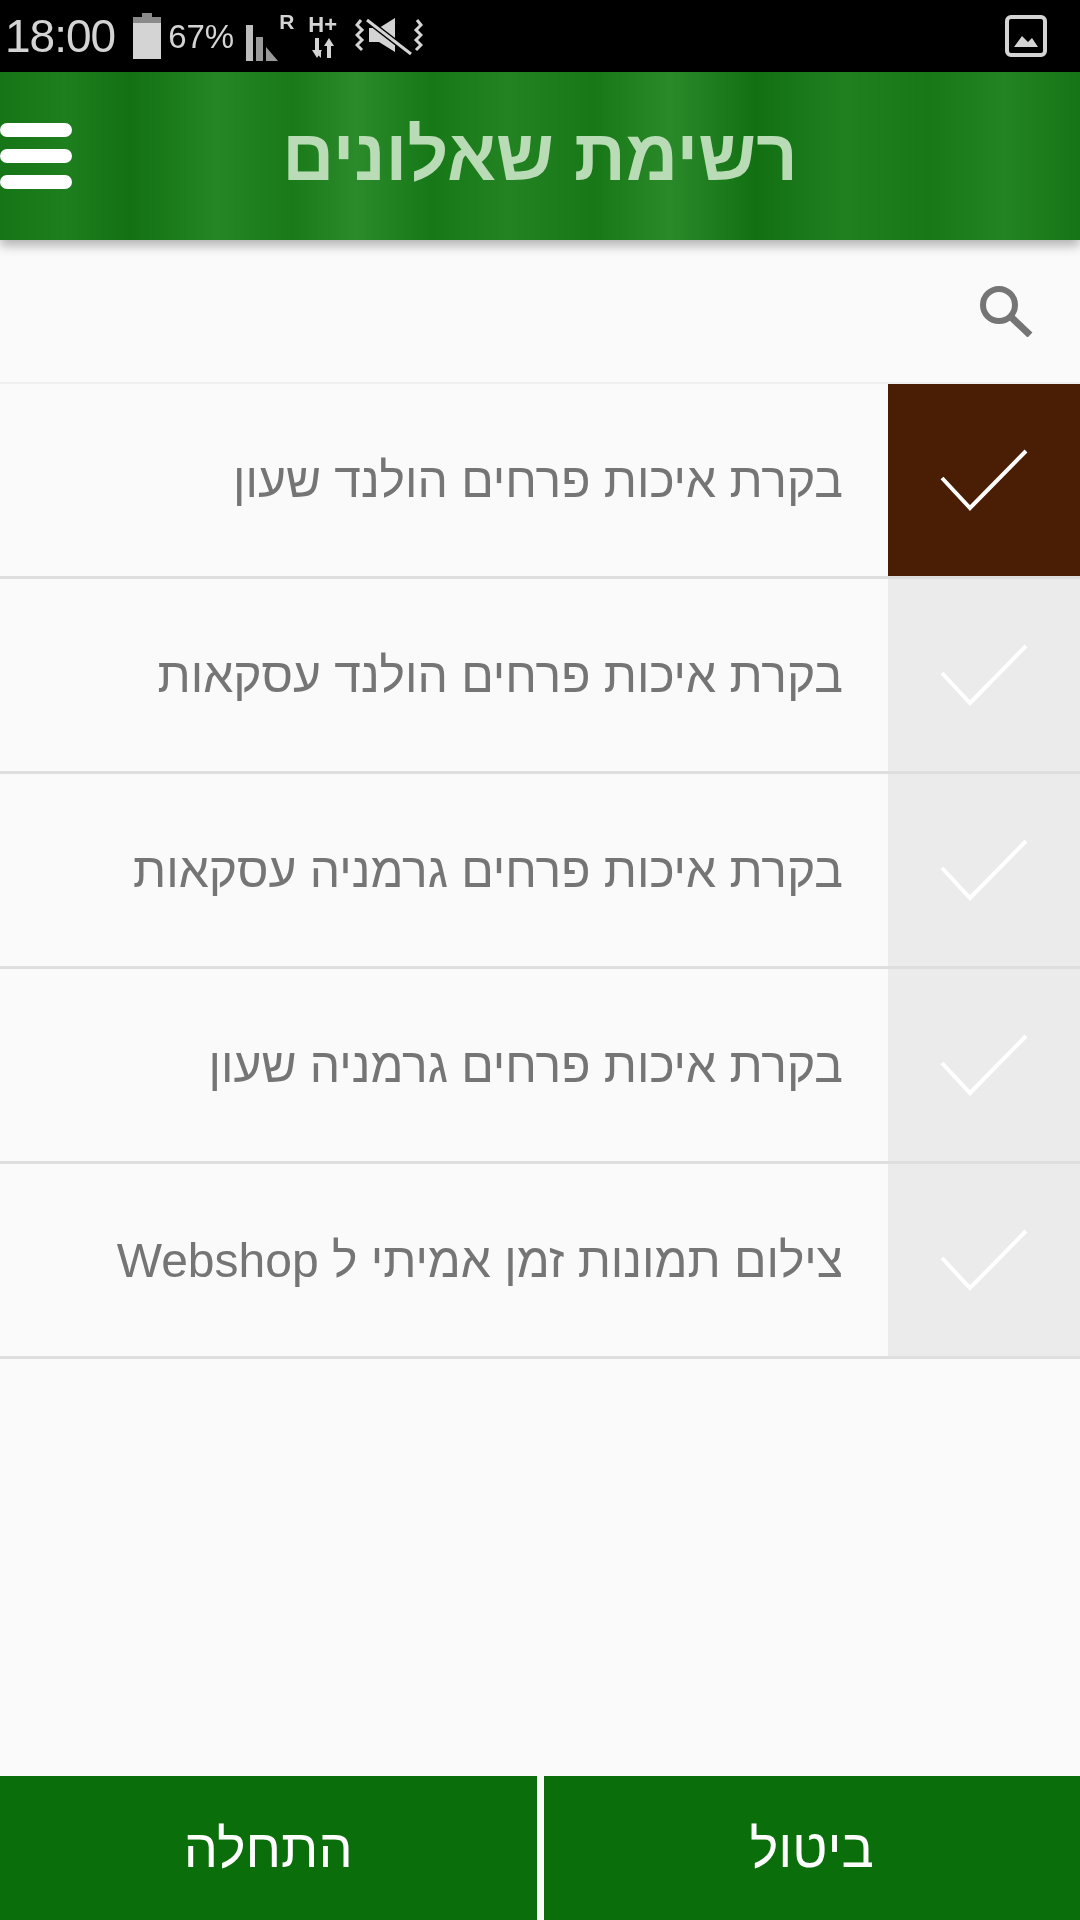 This screenshot has height=1920, width=1080. What do you see at coordinates (147, 36) in the screenshot?
I see `battery-icon` at bounding box center [147, 36].